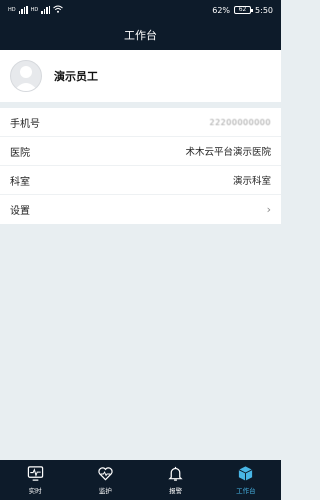 This screenshot has height=500, width=320. What do you see at coordinates (35, 491) in the screenshot?
I see `tab-label: 实时` at bounding box center [35, 491].